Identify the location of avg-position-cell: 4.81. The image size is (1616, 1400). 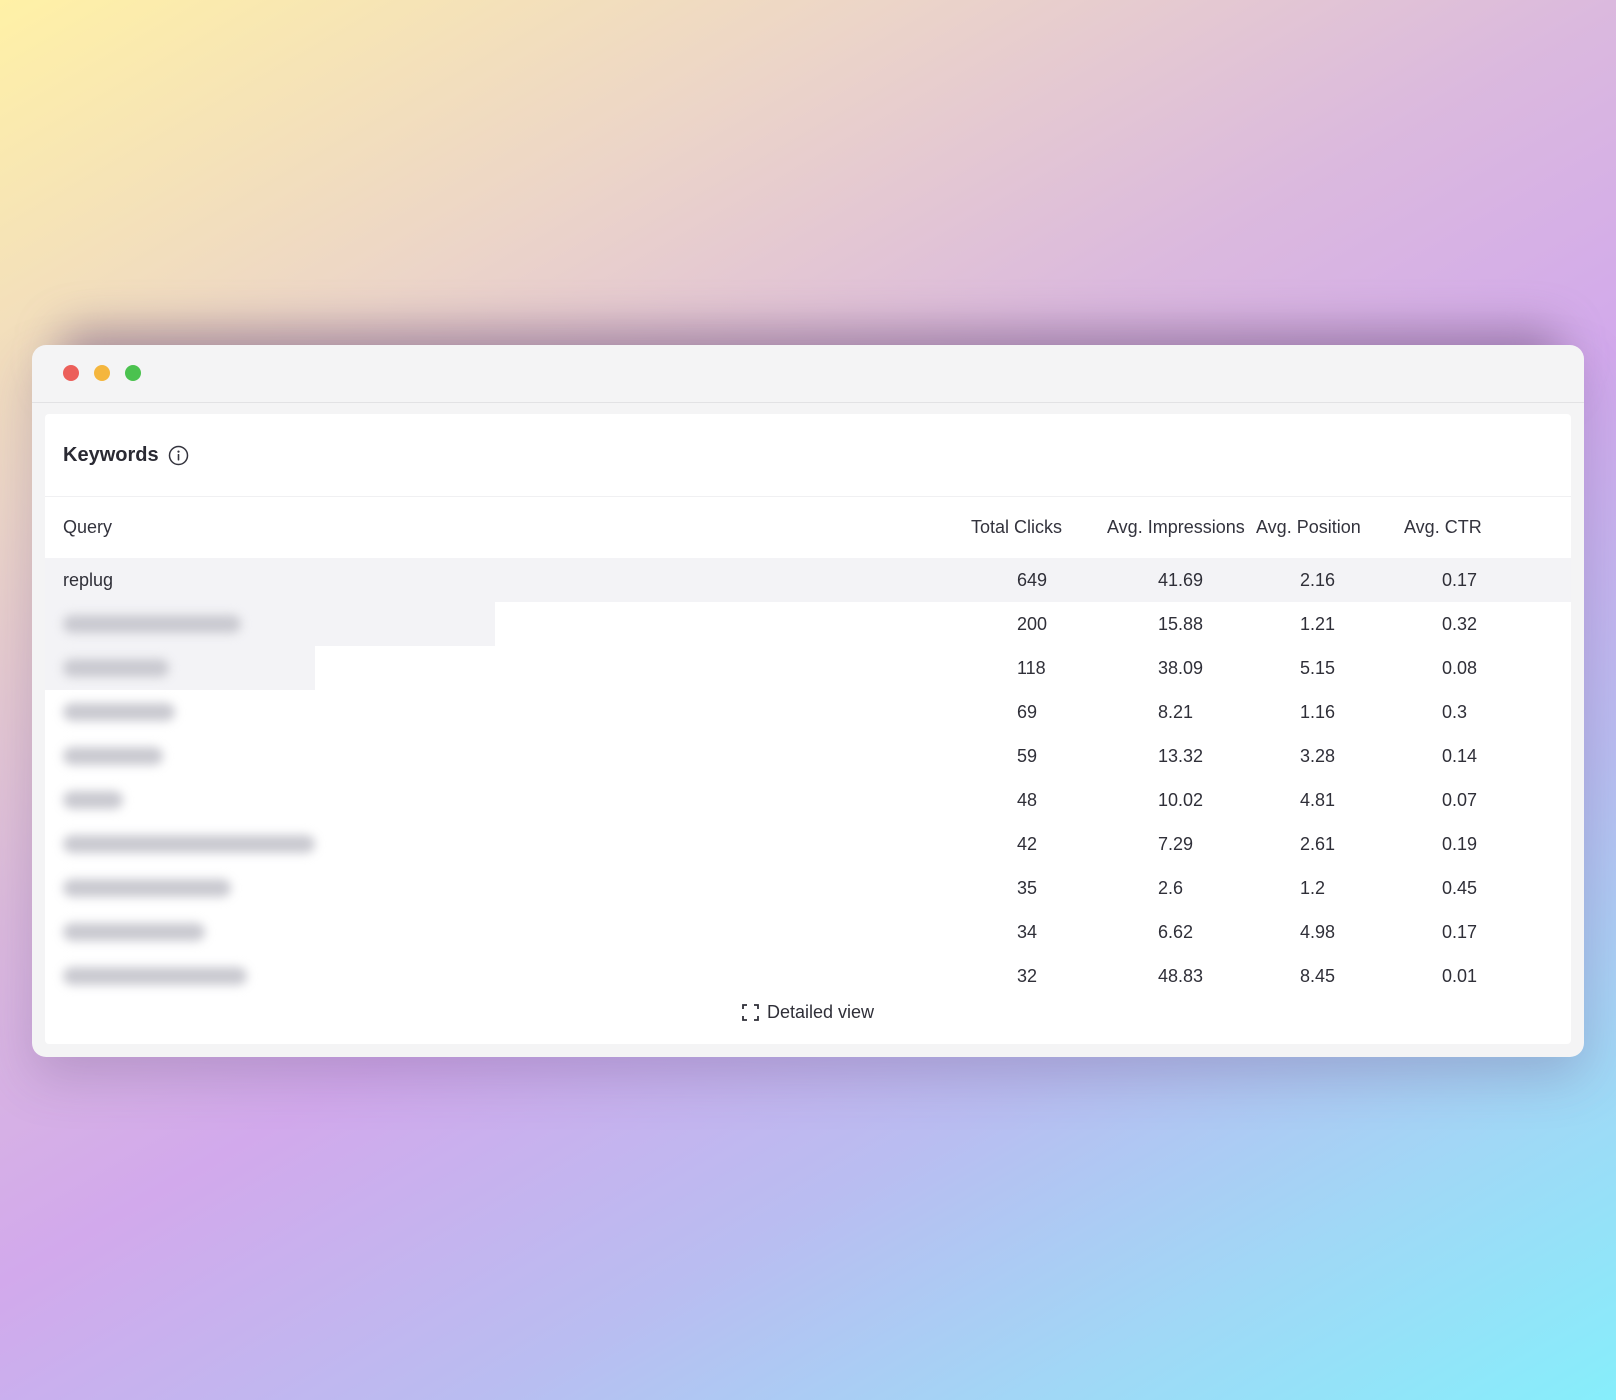
(1318, 799).